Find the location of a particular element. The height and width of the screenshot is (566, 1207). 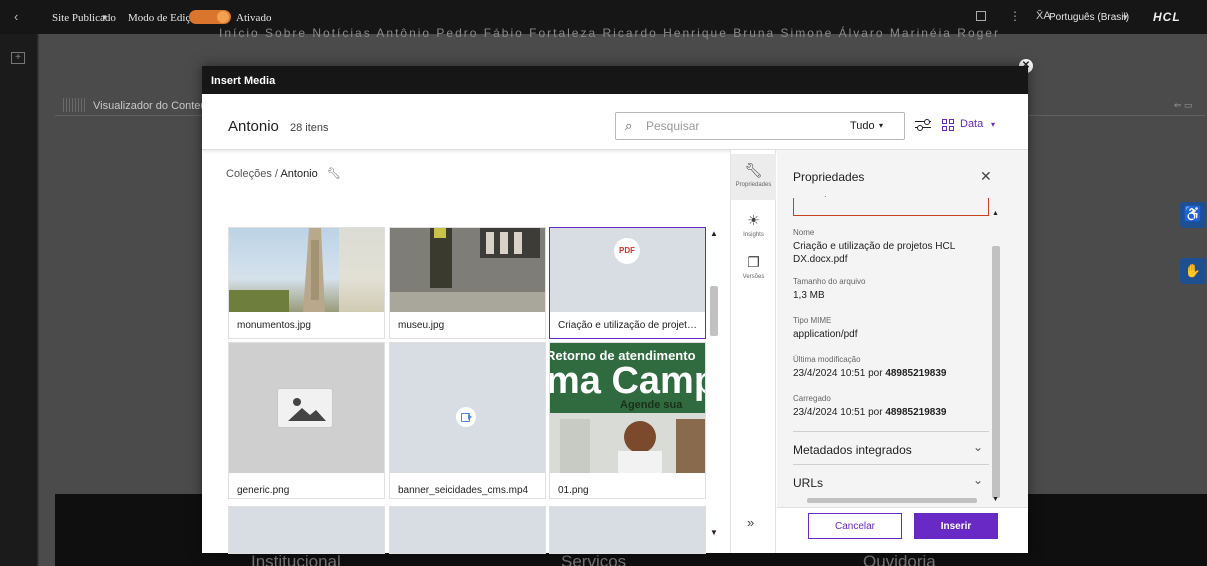

breadcrumb-root: Coleções is located at coordinates (249, 174).